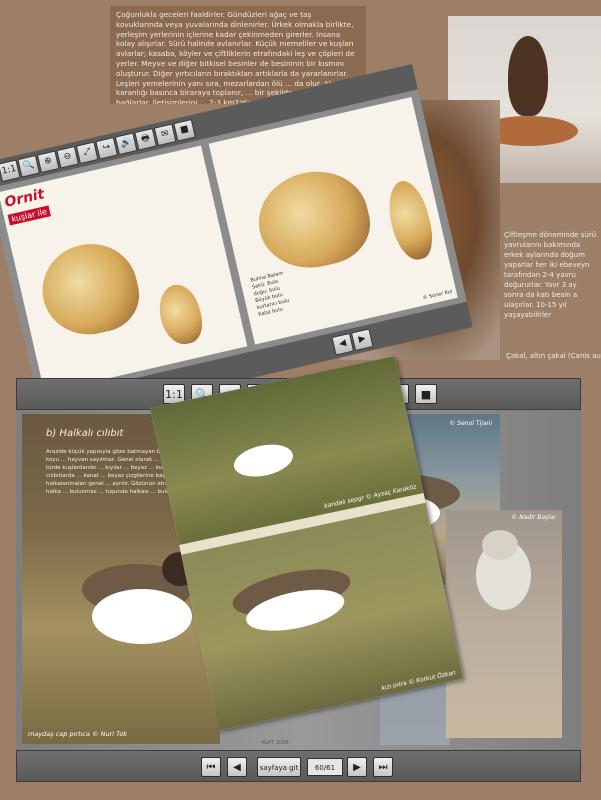  I want to click on left-page-title: b) Halkalı cılıbıt, so click(85, 433).